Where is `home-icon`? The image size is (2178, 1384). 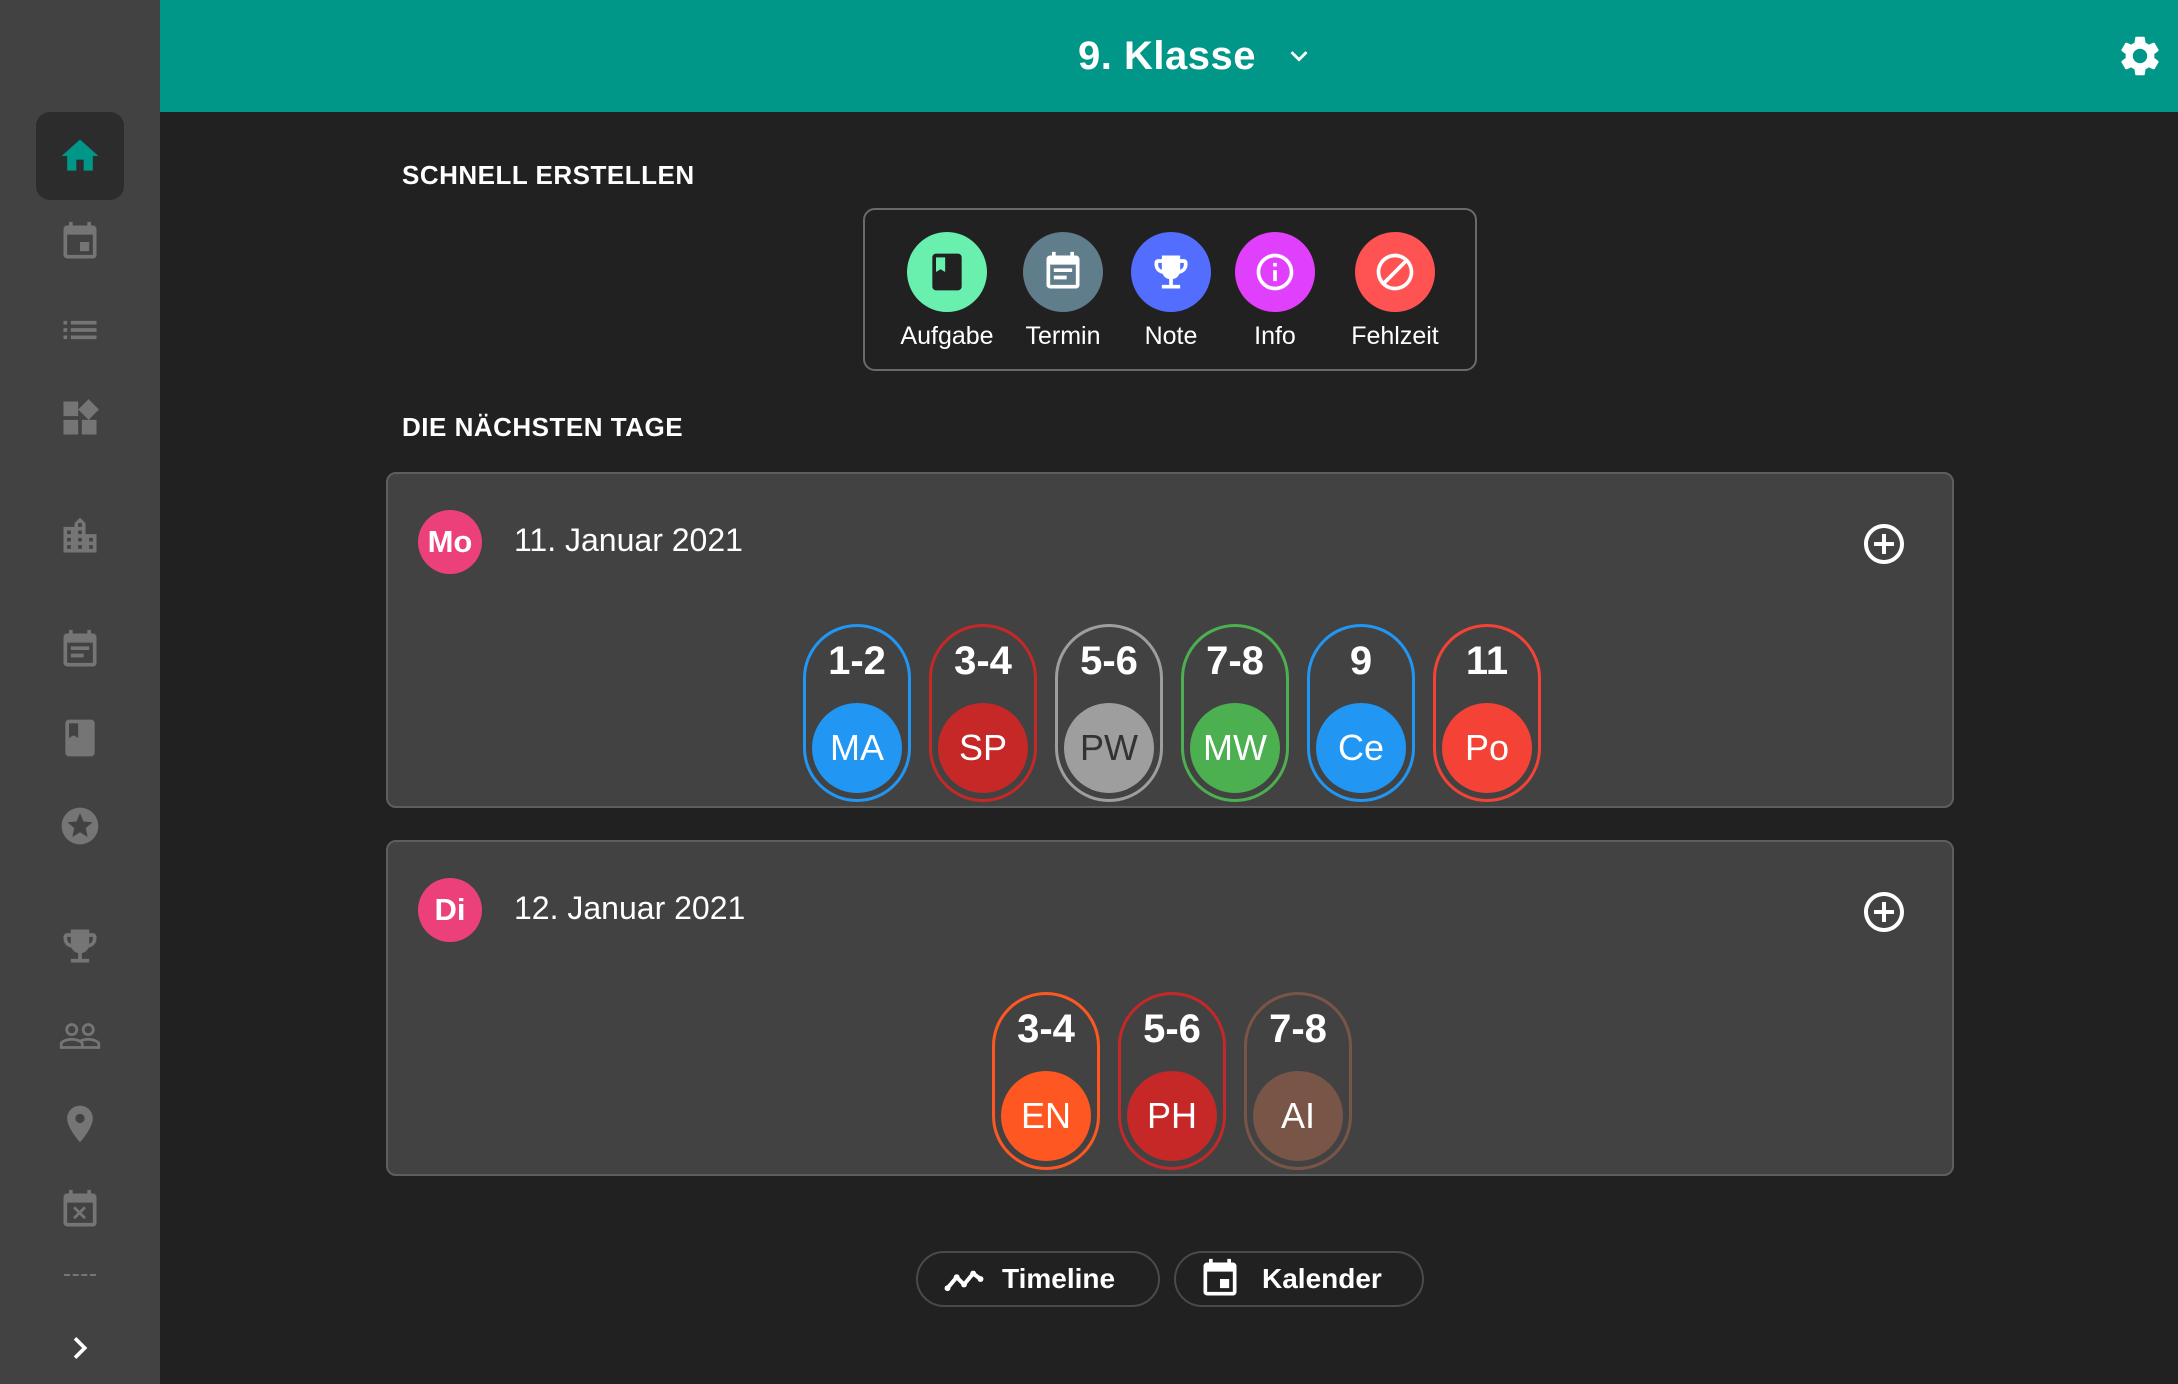
home-icon is located at coordinates (80, 155).